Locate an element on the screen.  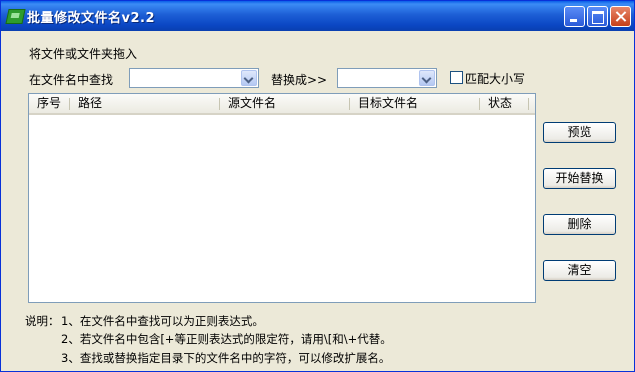
window-title: 批量修改文件名v2.2 is located at coordinates (91, 18).